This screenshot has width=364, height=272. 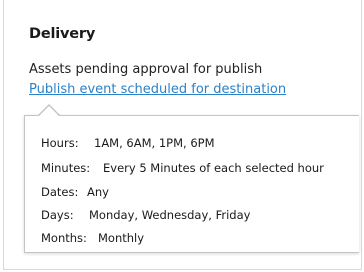 What do you see at coordinates (92, 238) in the screenshot?
I see `schedule-row-months: Months: Monthly` at bounding box center [92, 238].